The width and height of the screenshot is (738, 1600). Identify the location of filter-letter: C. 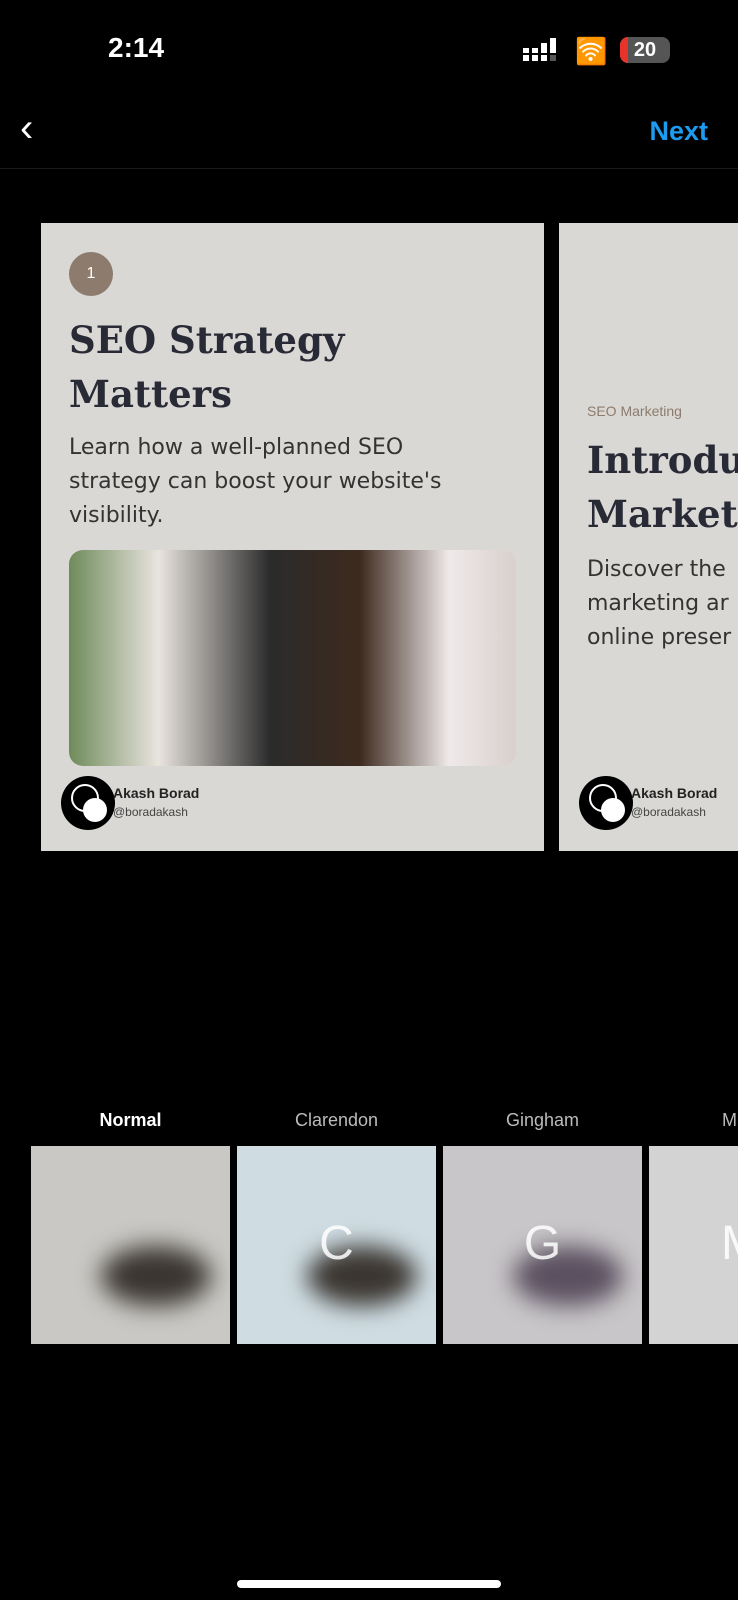
(336, 1243).